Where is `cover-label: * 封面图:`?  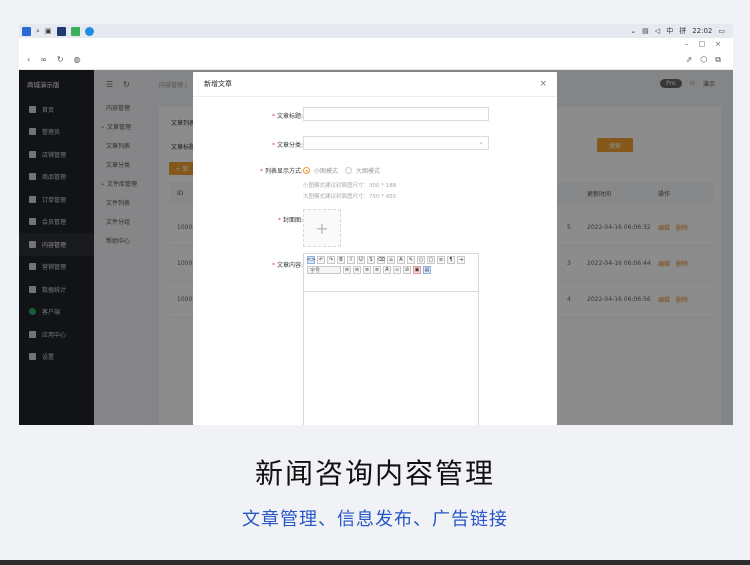
cover-label: * 封面图: is located at coordinates (290, 220).